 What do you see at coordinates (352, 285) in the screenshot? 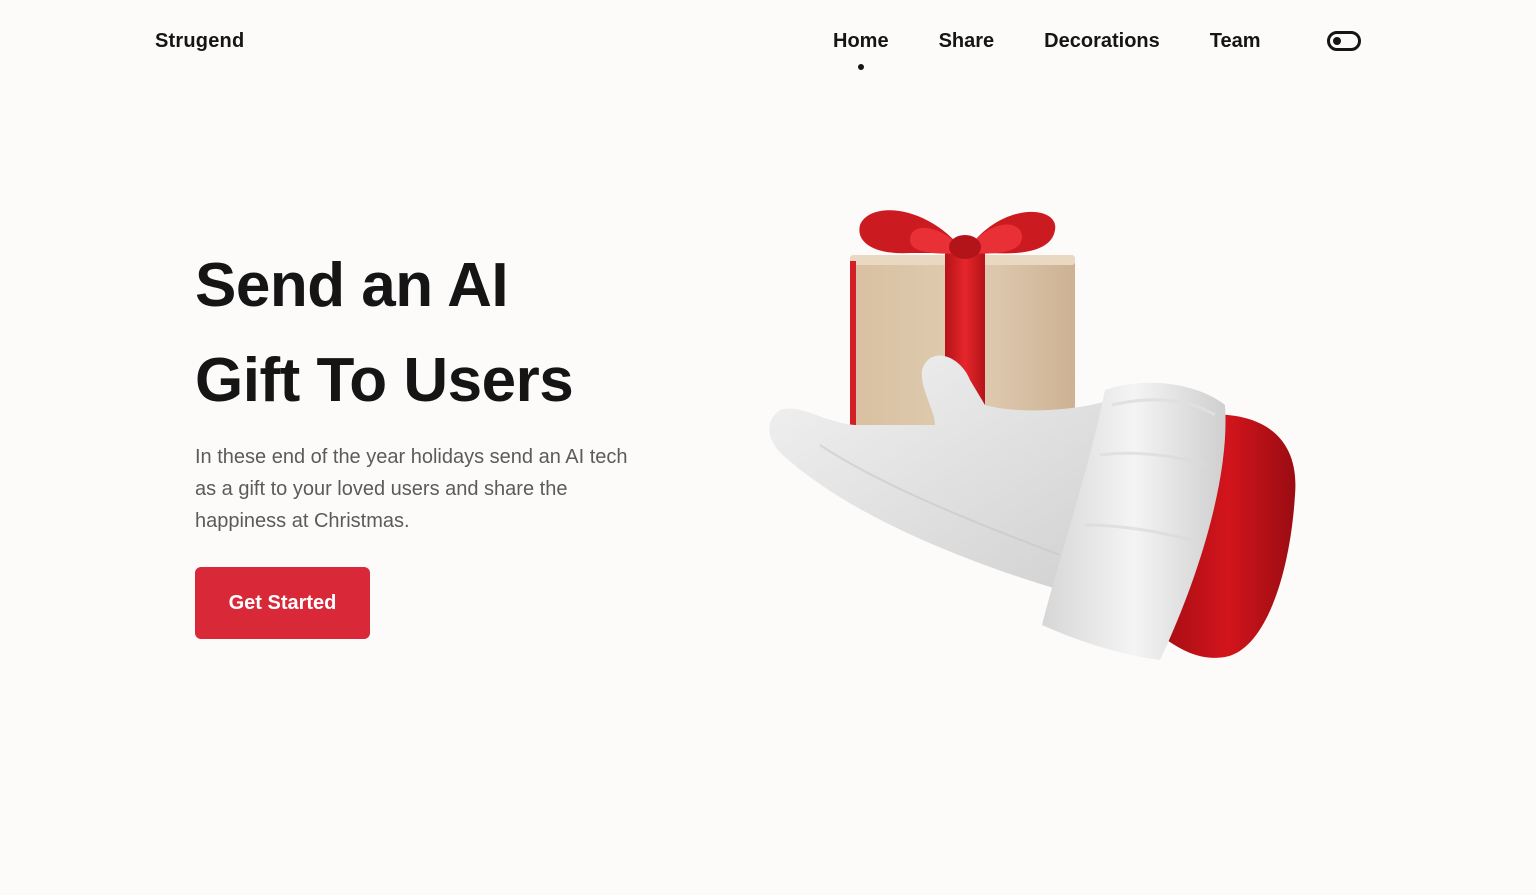
I see `hero-title-line-1: Send an AI` at bounding box center [352, 285].